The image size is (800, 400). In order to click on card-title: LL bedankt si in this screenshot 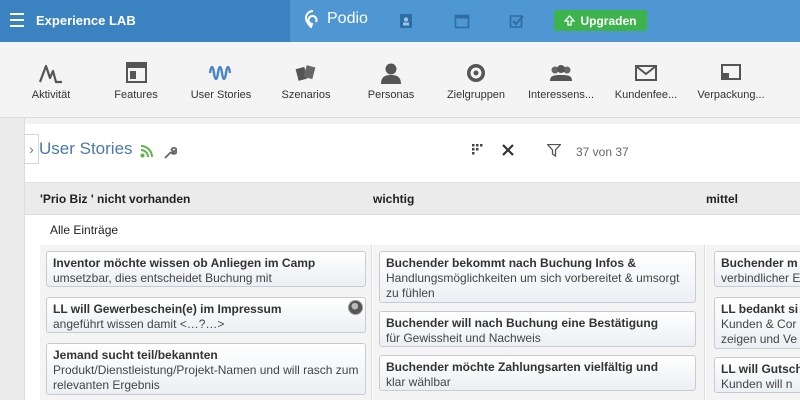, I will do `click(760, 309)`.